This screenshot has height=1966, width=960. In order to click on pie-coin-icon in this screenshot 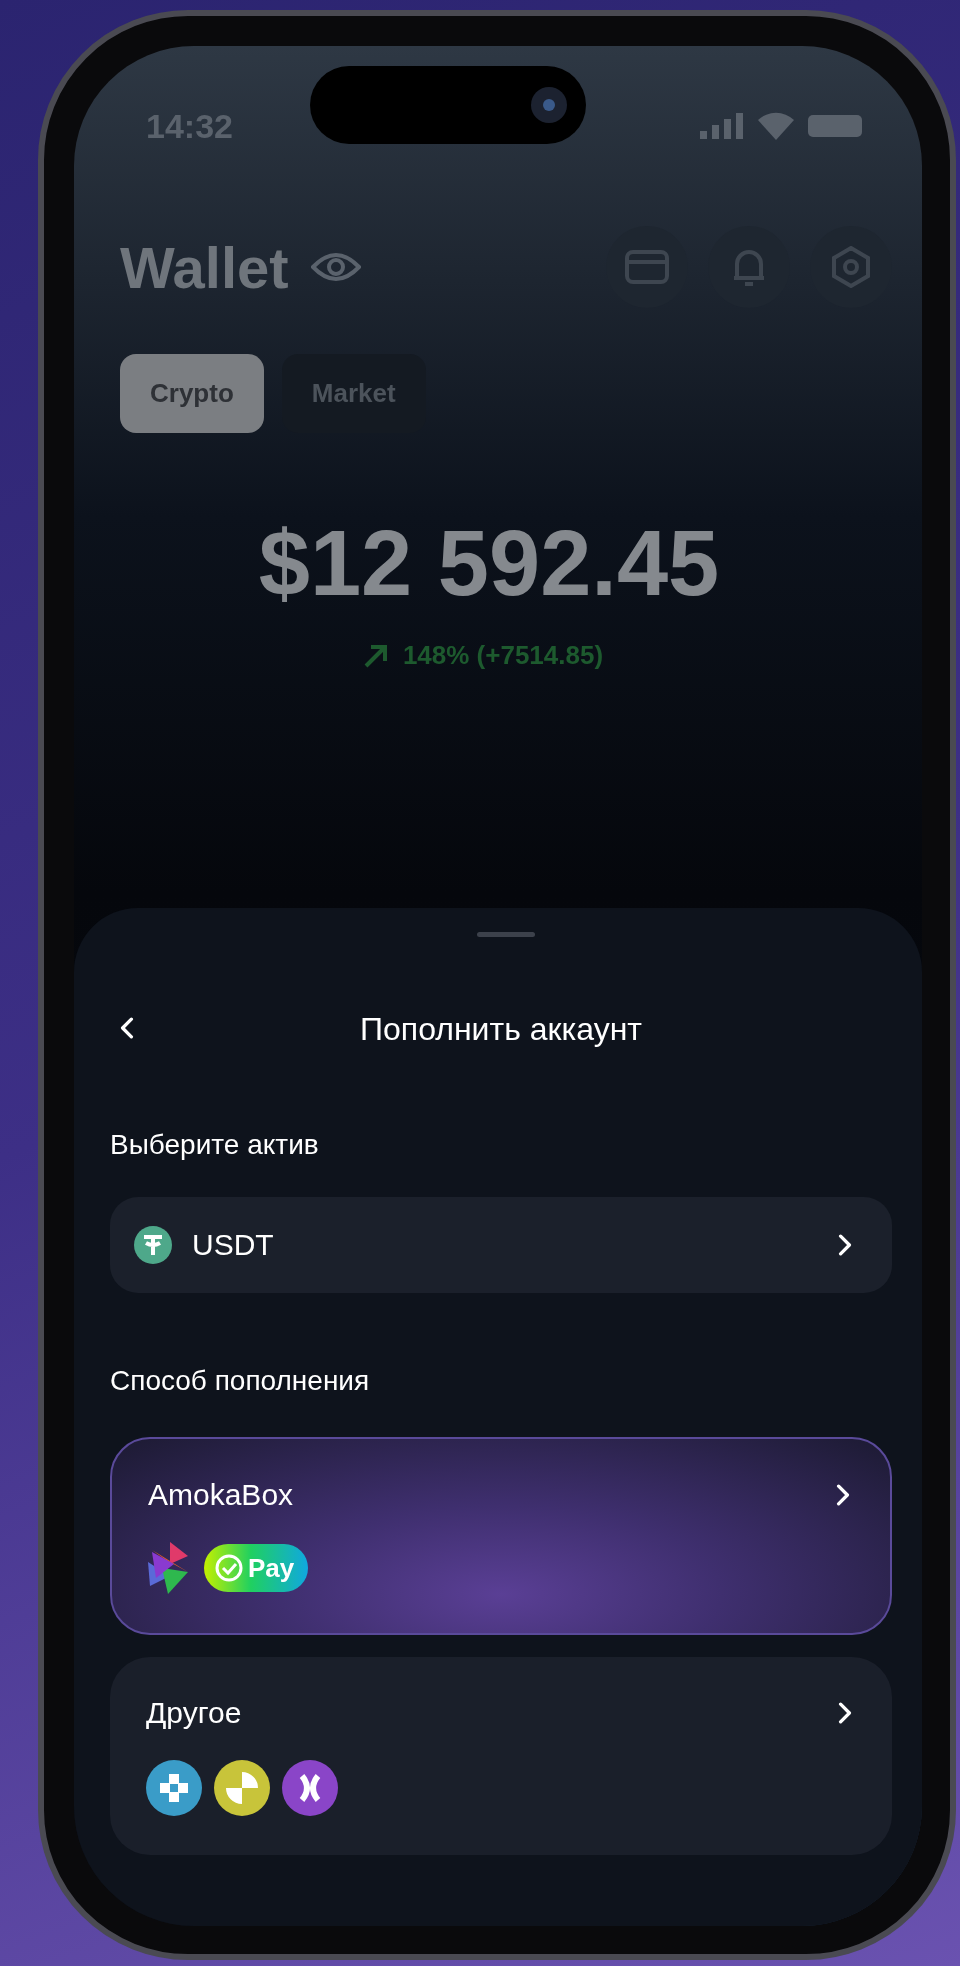, I will do `click(242, 1788)`.